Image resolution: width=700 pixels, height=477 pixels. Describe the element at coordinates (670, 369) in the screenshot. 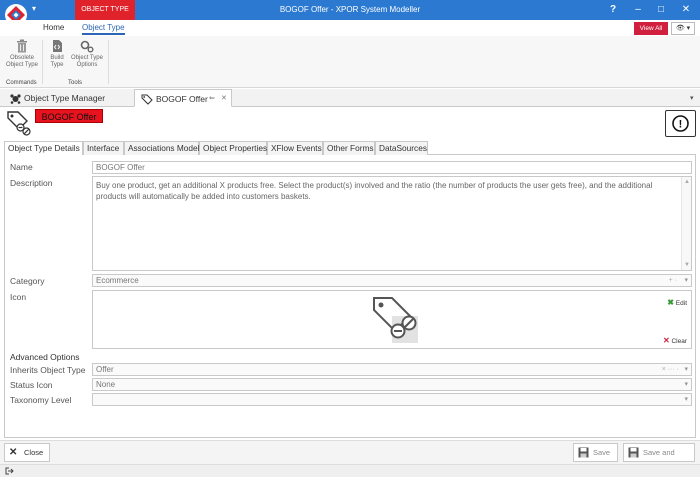

I see `inherits-clear-icon: × ··· ·` at that location.